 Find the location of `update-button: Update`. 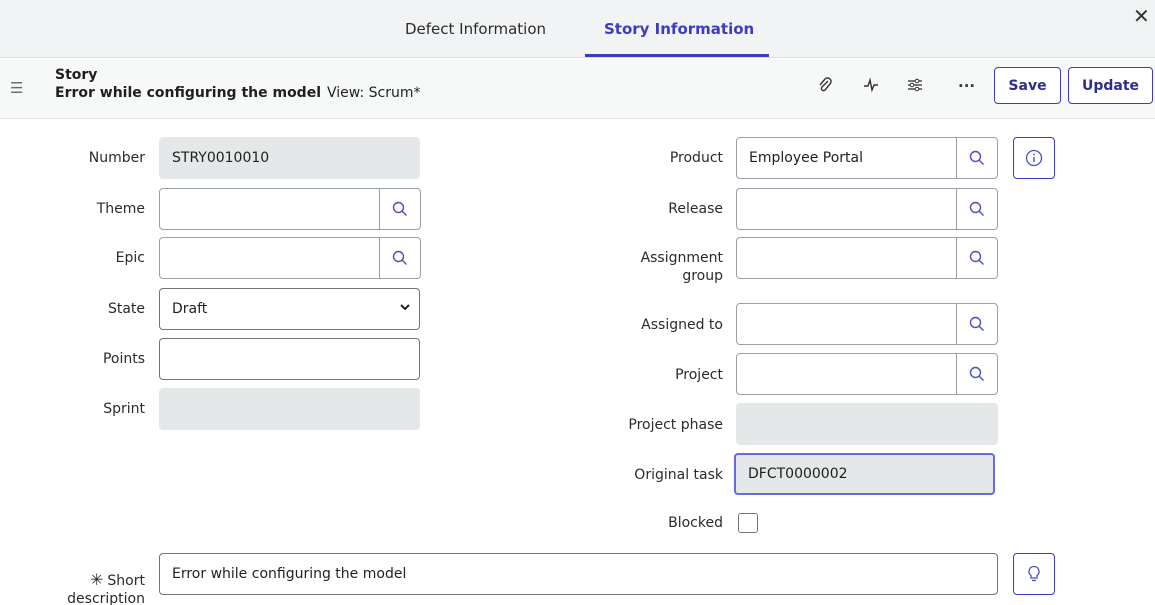

update-button: Update is located at coordinates (1110, 85).